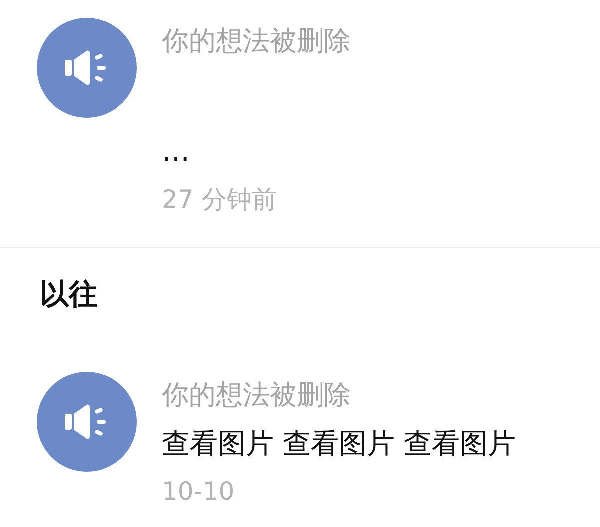 The width and height of the screenshot is (600, 527). What do you see at coordinates (199, 492) in the screenshot?
I see `notification-time: 10-10` at bounding box center [199, 492].